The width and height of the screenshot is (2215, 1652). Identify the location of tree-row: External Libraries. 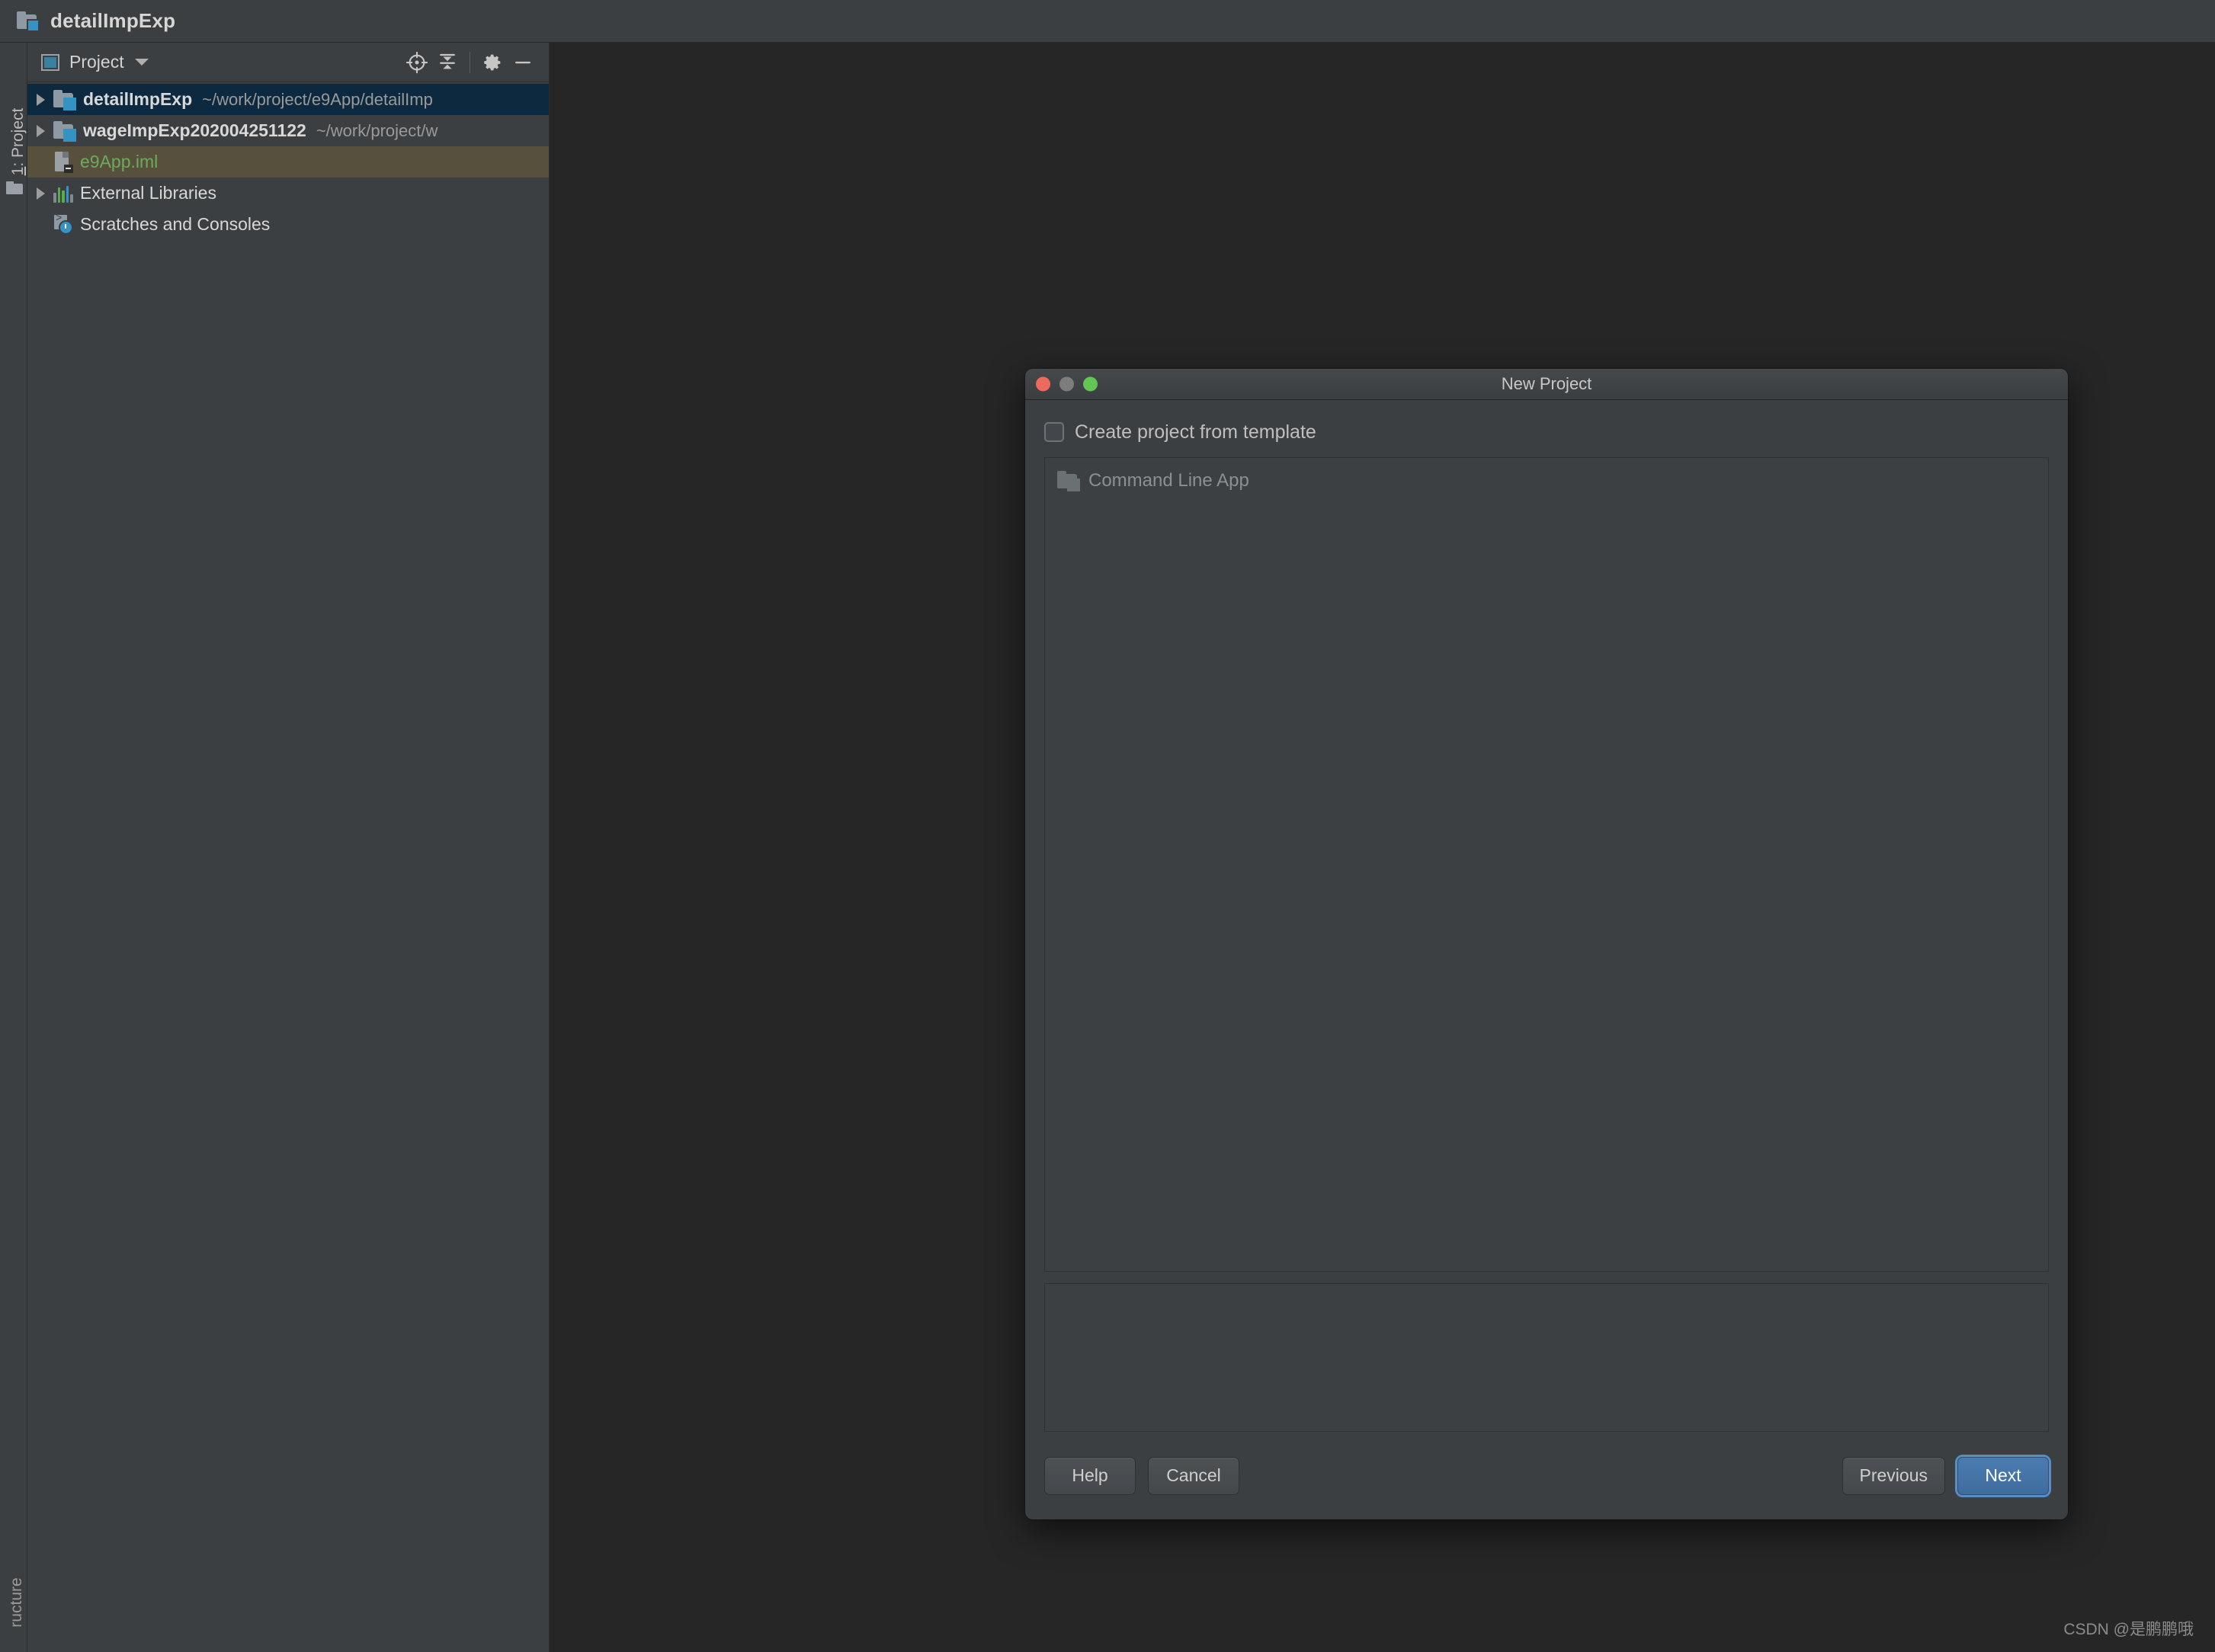
(288, 193).